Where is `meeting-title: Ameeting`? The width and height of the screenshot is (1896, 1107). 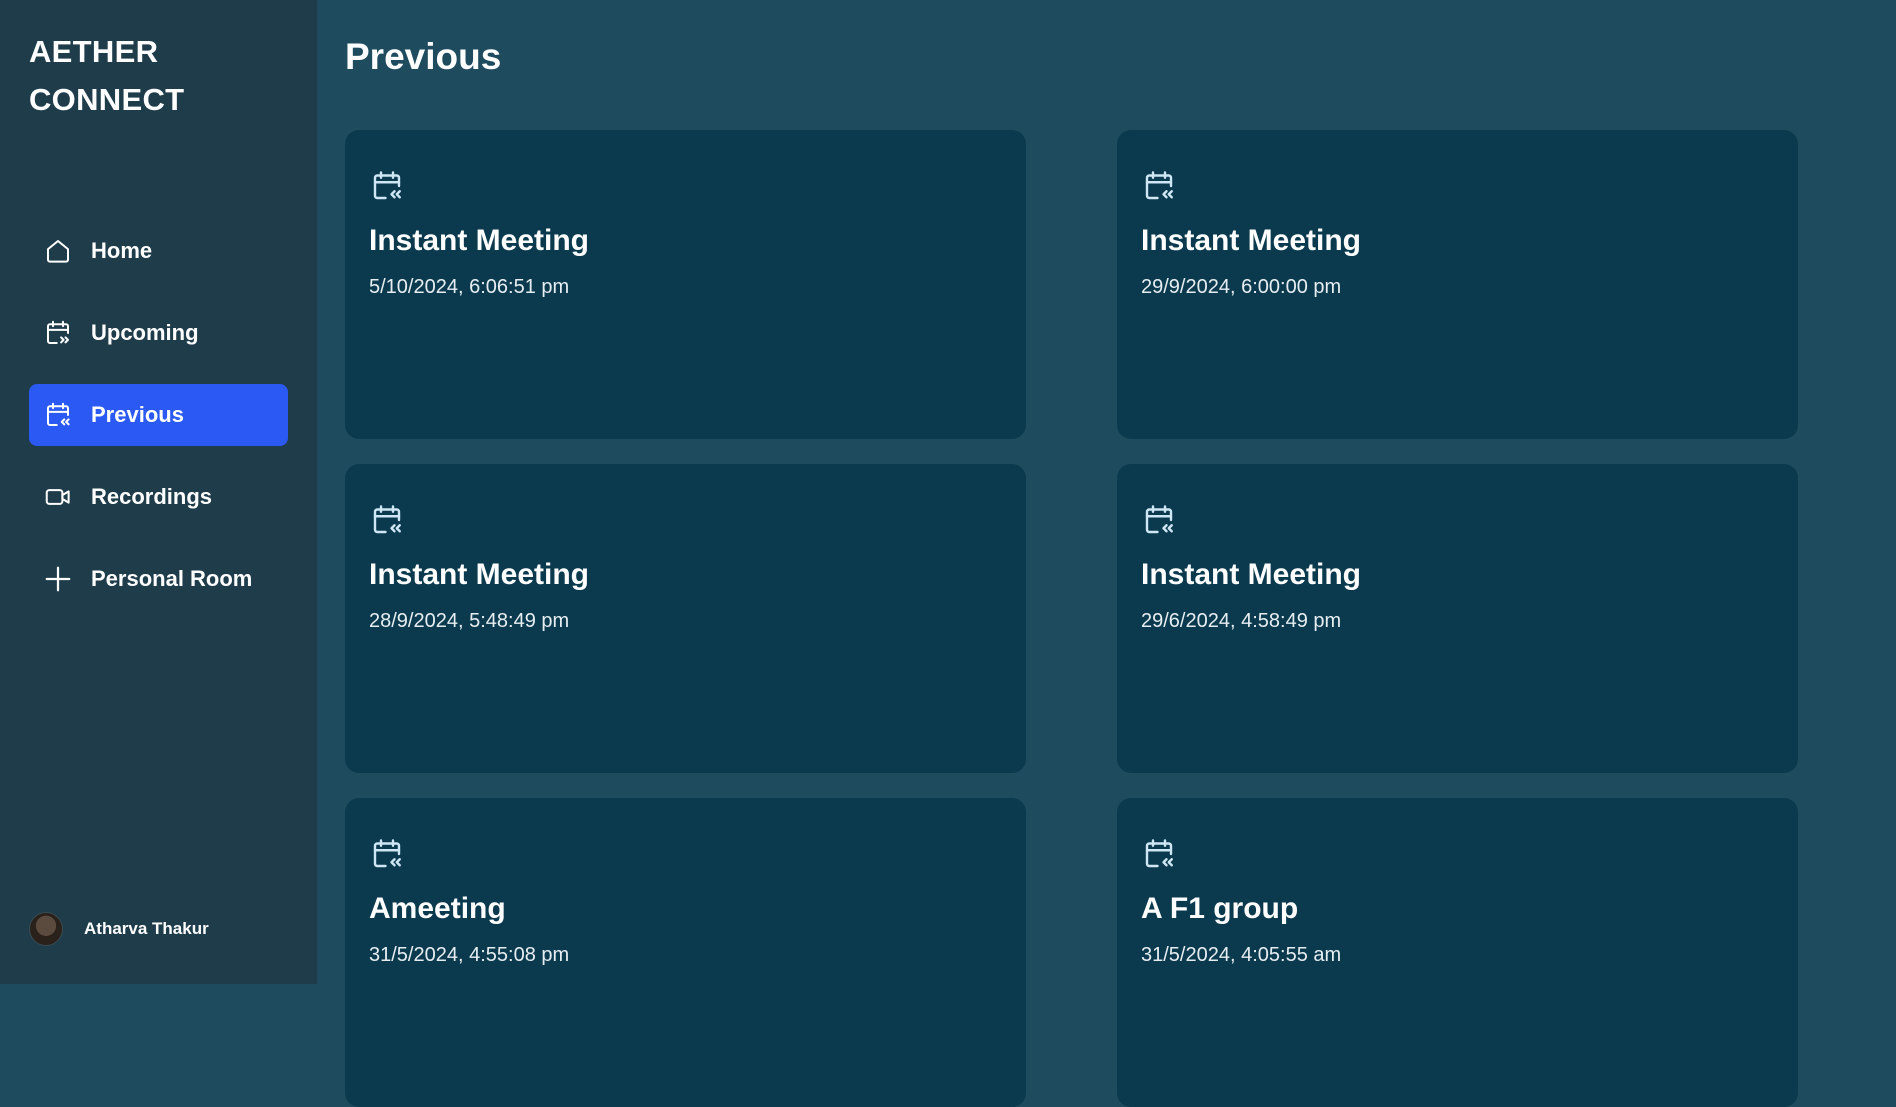 meeting-title: Ameeting is located at coordinates (437, 908).